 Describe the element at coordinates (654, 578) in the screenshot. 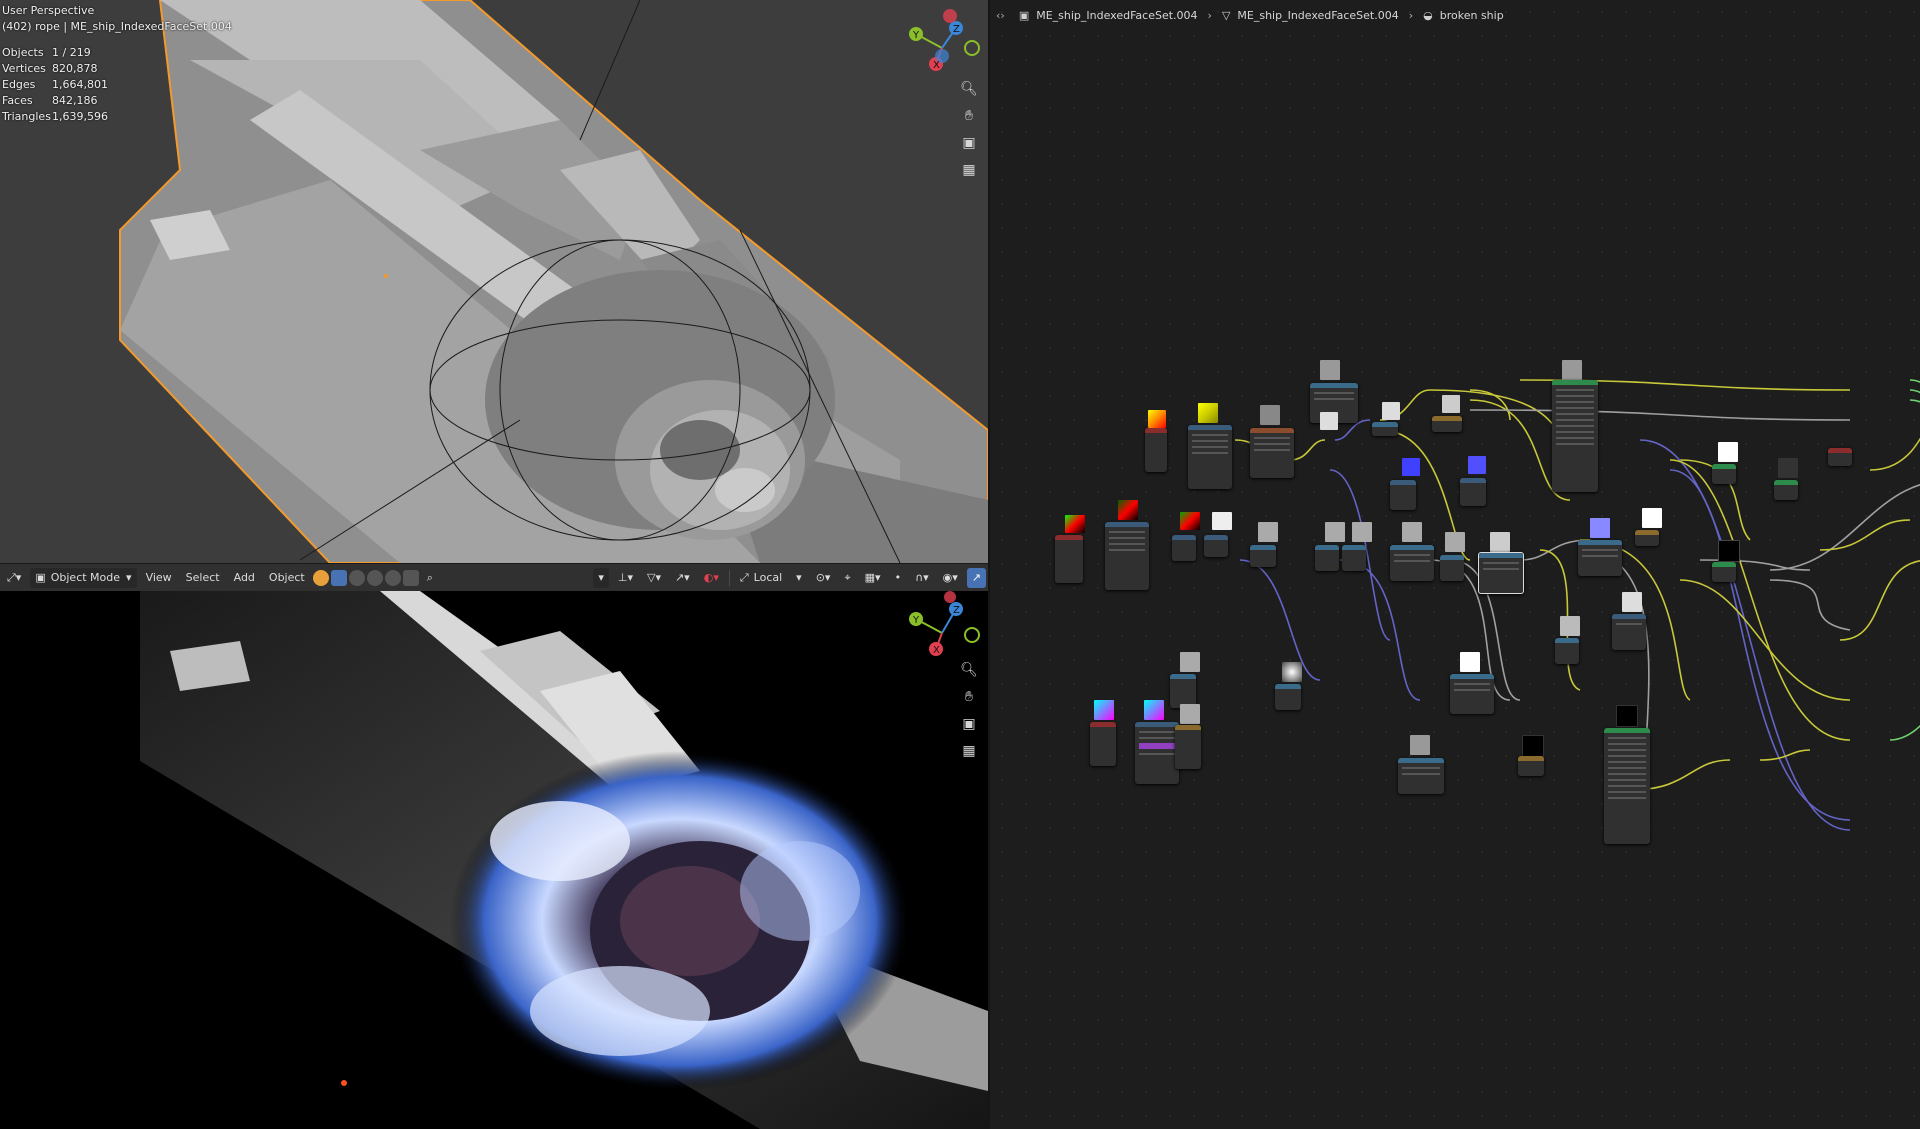

I see `filter-icon: ▽▾` at that location.